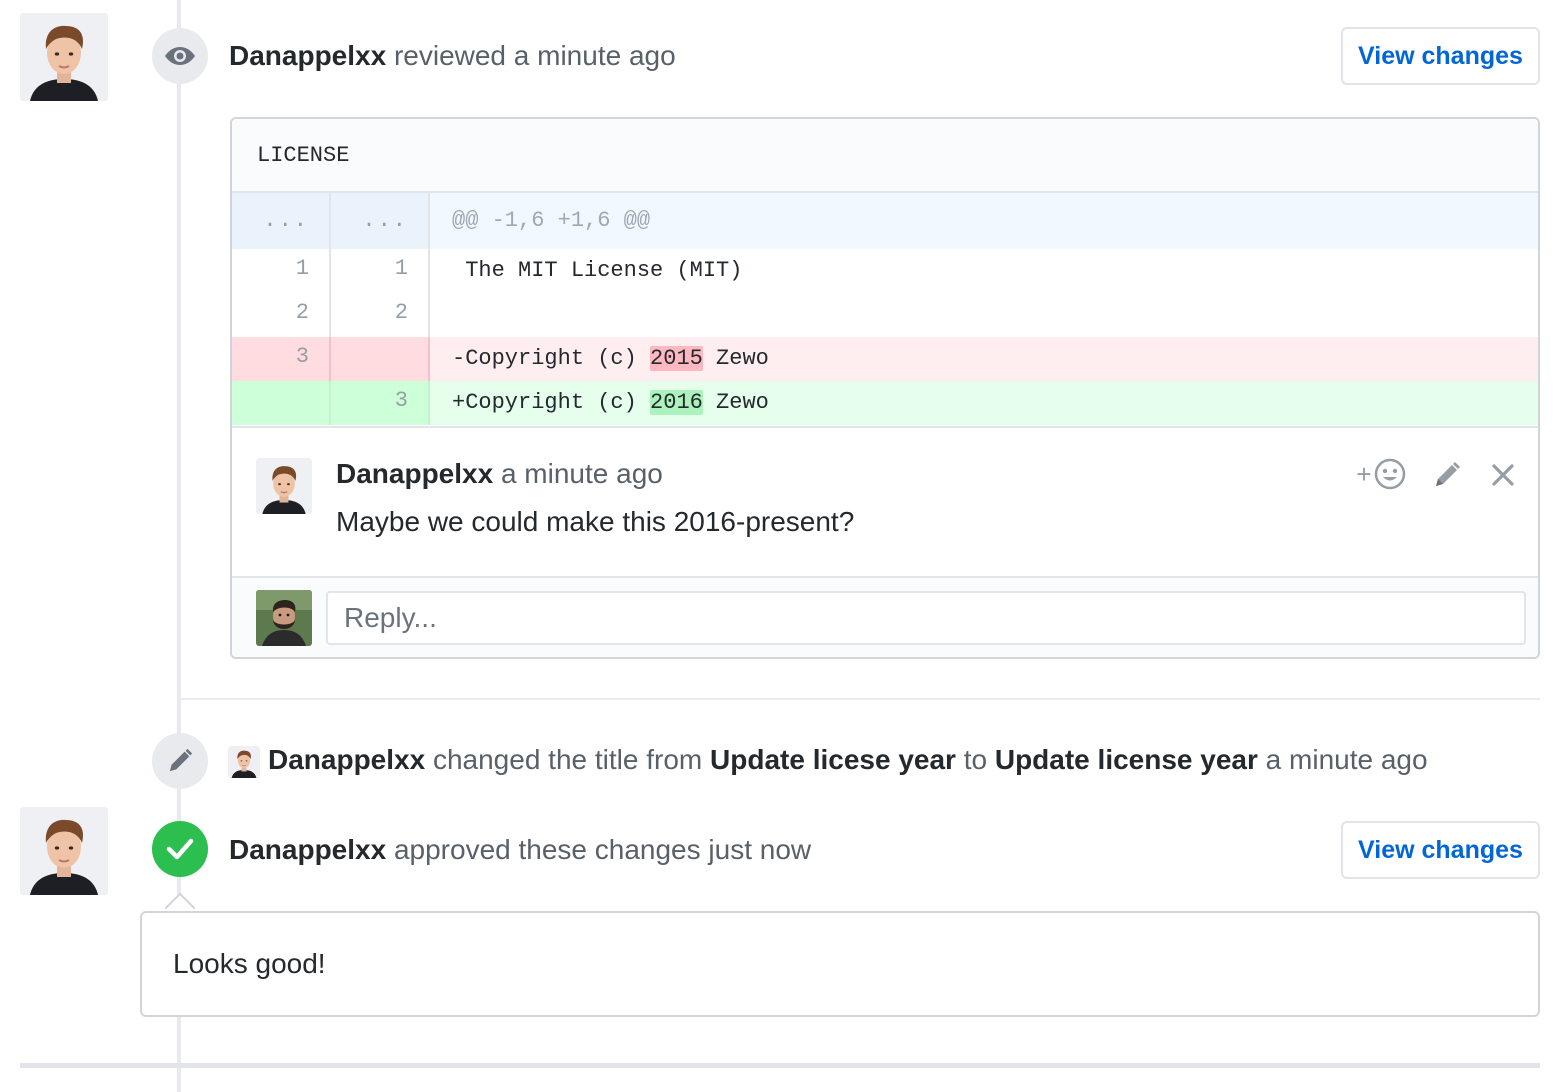  I want to click on code-text: +Copyright (c), so click(551, 402).